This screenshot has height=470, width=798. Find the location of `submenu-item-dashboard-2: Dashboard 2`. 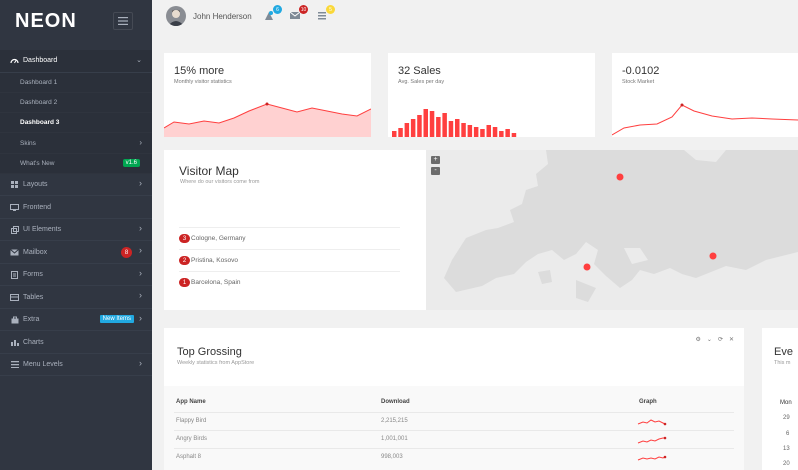

submenu-item-dashboard-2: Dashboard 2 is located at coordinates (76, 103).